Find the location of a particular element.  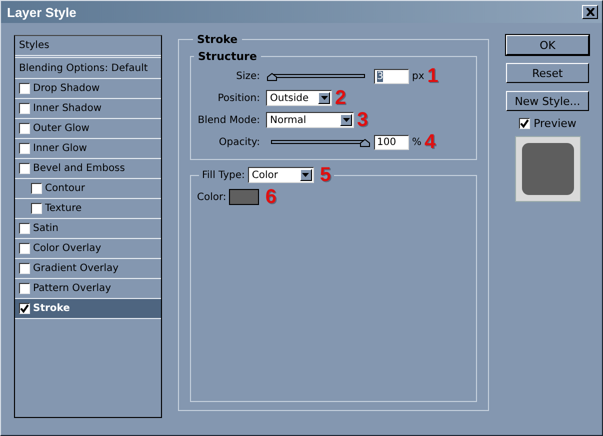

style-list-item: Bevel and Emboss is located at coordinates (88, 169).